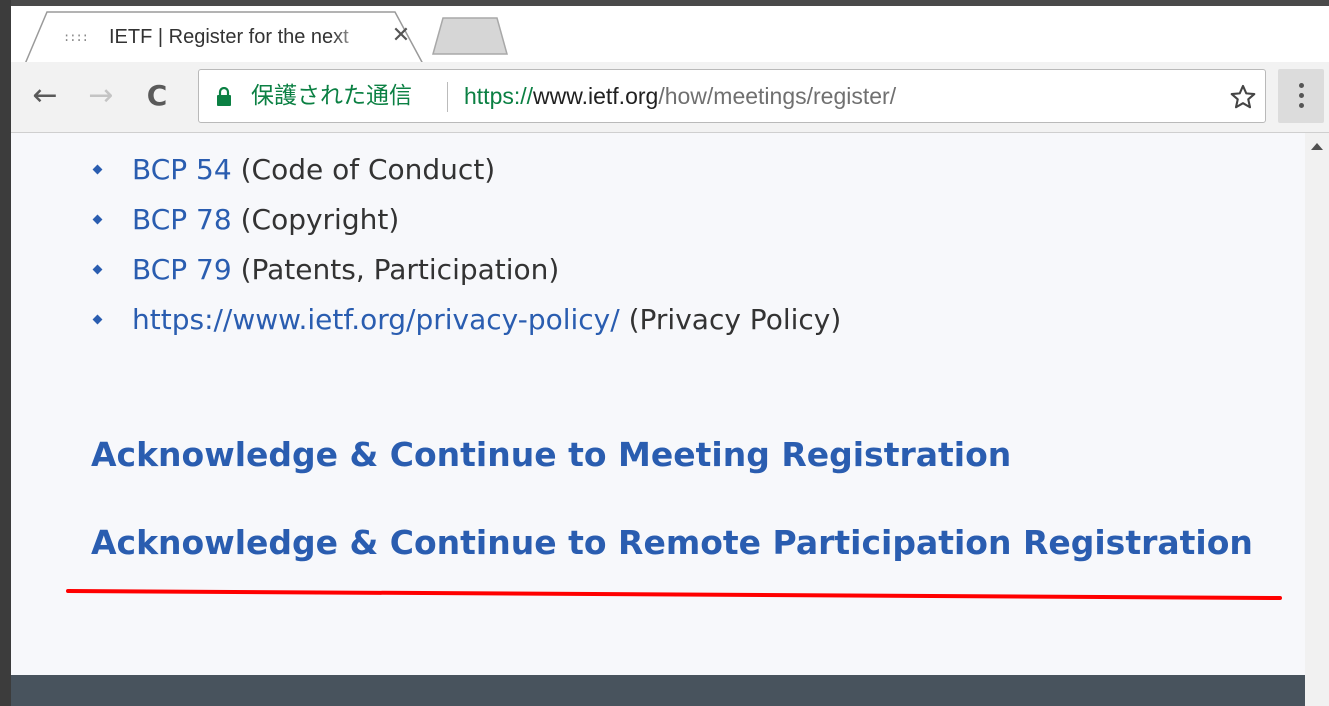 The image size is (1329, 706). Describe the element at coordinates (363, 169) in the screenshot. I see `list-item-note: (Code of Conduct)` at that location.